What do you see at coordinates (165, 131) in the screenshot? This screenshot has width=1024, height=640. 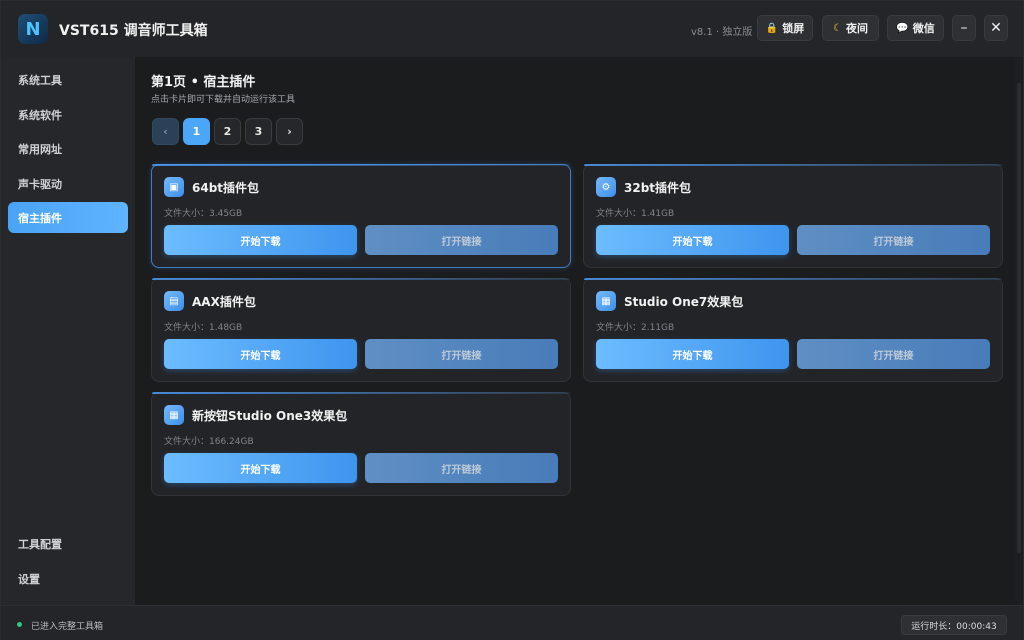 I see `pager-prev-button: ‹` at bounding box center [165, 131].